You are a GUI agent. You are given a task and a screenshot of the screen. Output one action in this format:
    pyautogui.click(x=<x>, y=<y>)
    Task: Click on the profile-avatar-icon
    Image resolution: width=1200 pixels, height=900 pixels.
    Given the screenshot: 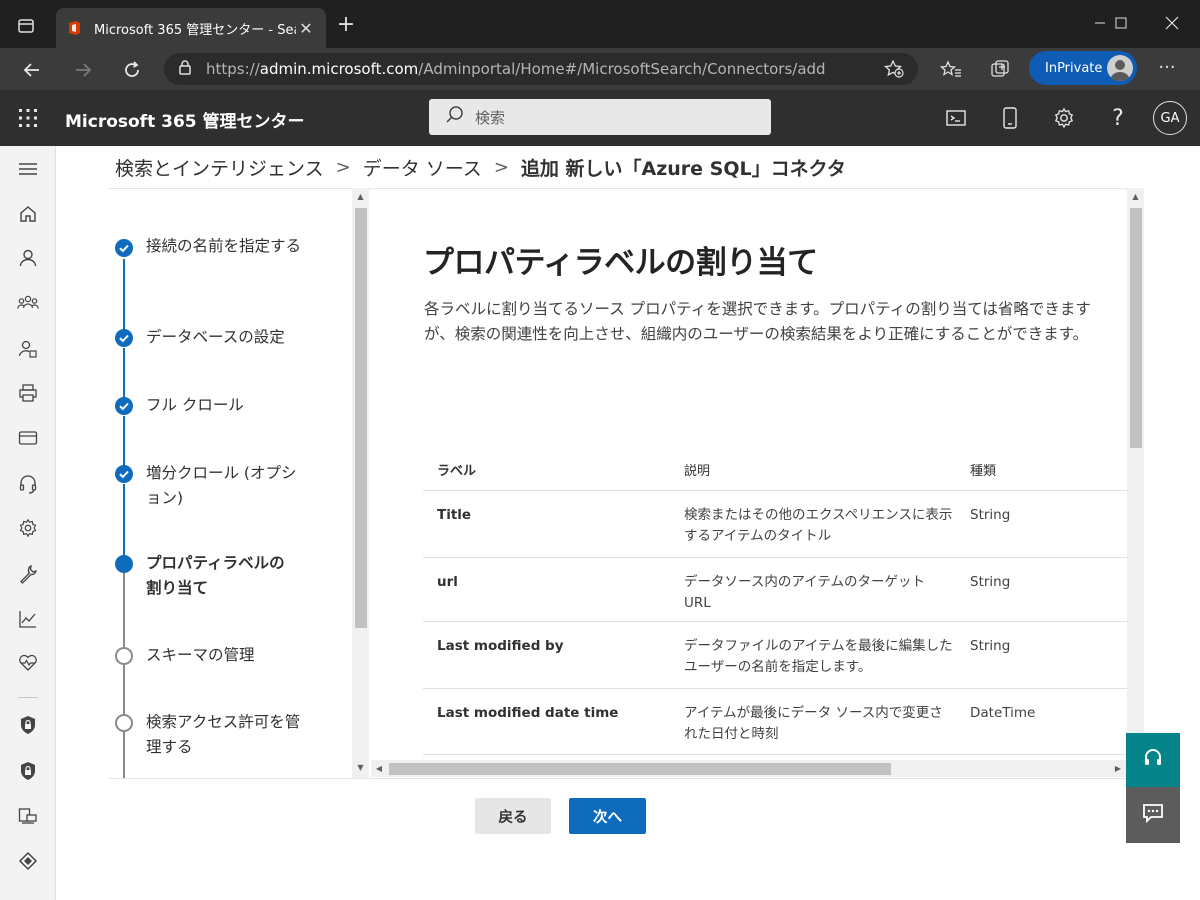 What is the action you would take?
    pyautogui.click(x=1120, y=68)
    